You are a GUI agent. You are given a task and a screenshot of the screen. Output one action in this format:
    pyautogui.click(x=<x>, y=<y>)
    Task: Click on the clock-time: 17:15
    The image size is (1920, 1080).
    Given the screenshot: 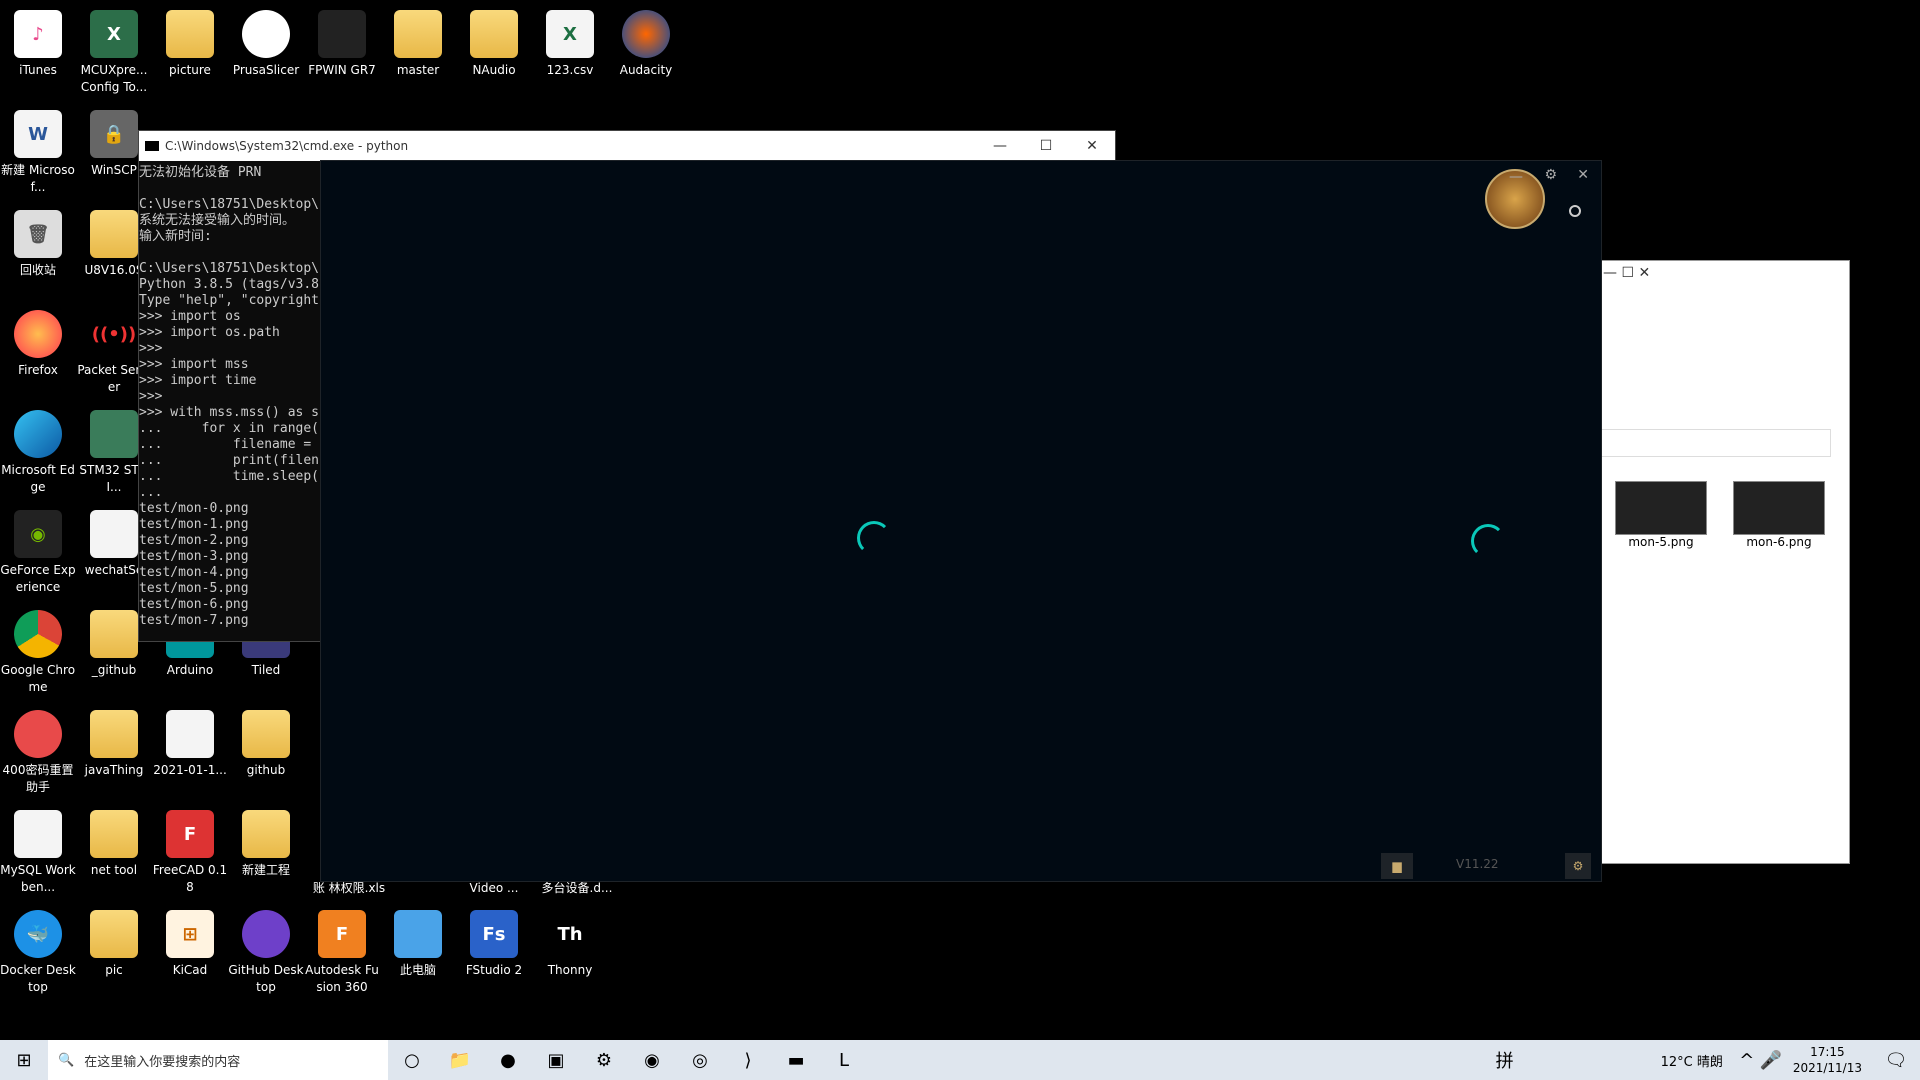 What is the action you would take?
    pyautogui.click(x=1827, y=1052)
    